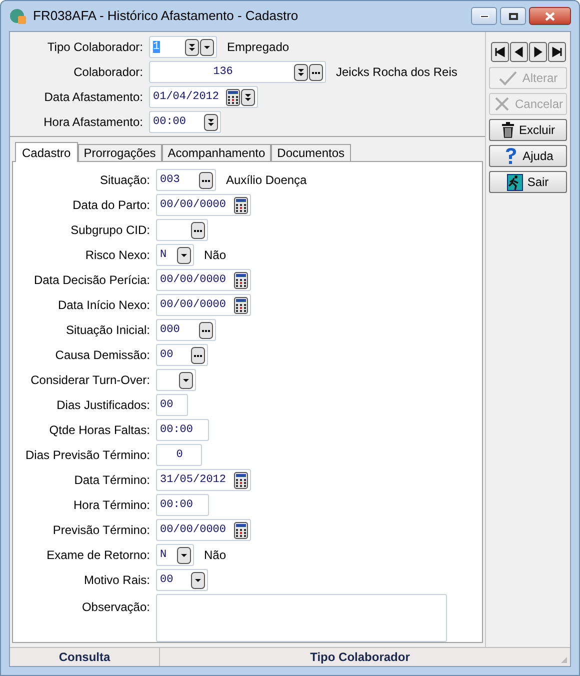  Describe the element at coordinates (94, 47) in the screenshot. I see `field-label: Tipo Colaborador:` at that location.